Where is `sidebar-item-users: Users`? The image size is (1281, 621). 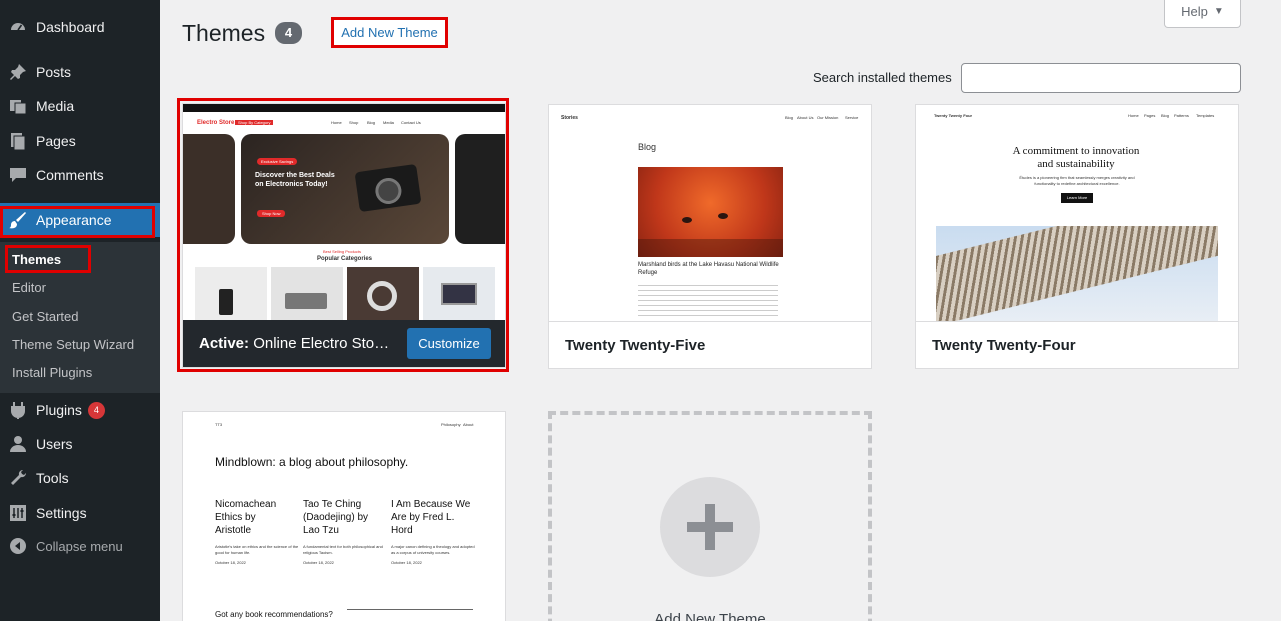 sidebar-item-users: Users is located at coordinates (80, 444).